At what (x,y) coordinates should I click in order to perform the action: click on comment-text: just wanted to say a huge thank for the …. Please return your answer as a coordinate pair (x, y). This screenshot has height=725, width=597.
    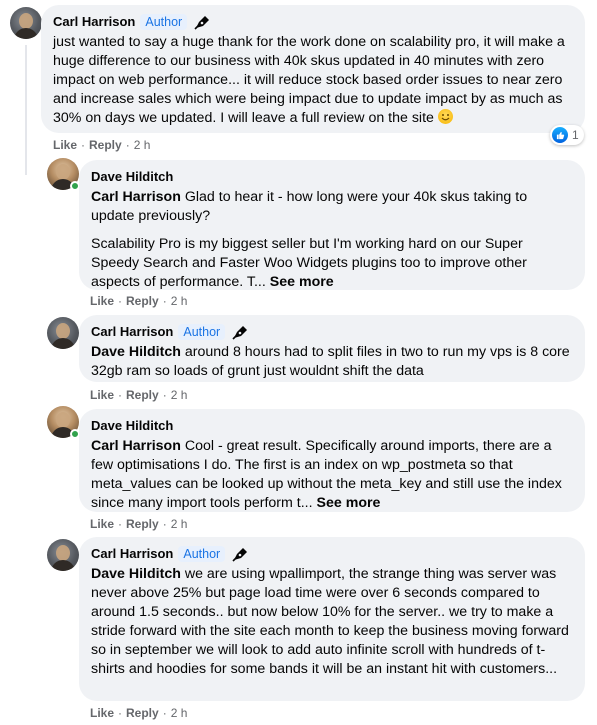
    Looking at the image, I should click on (309, 80).